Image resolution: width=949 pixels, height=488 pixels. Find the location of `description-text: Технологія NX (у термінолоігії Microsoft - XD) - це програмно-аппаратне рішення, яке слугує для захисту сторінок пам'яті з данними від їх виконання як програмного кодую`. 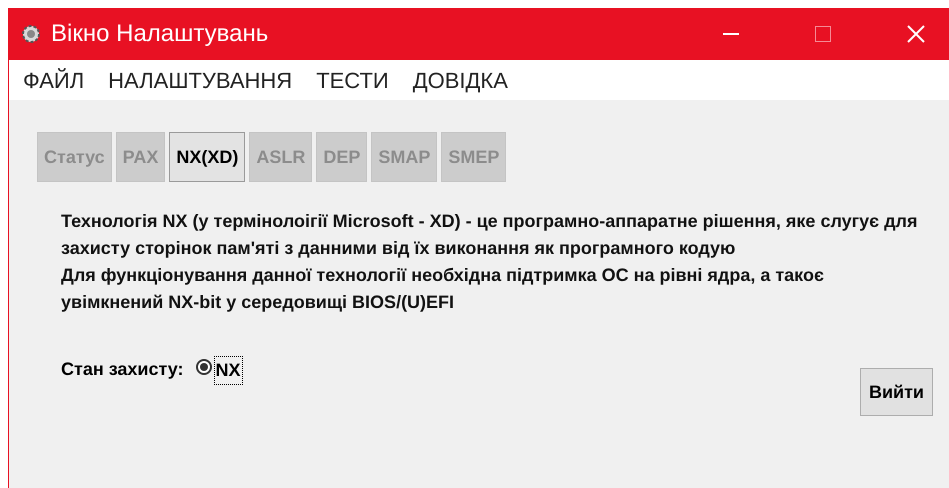

description-text: Технологія NX (у термінолоігії Microsoft - XD) - це програмно-аппаратне рішення, яке слугує для захисту сторінок пам'яті з данними від їх виконання як програмного кодую is located at coordinates (489, 235).